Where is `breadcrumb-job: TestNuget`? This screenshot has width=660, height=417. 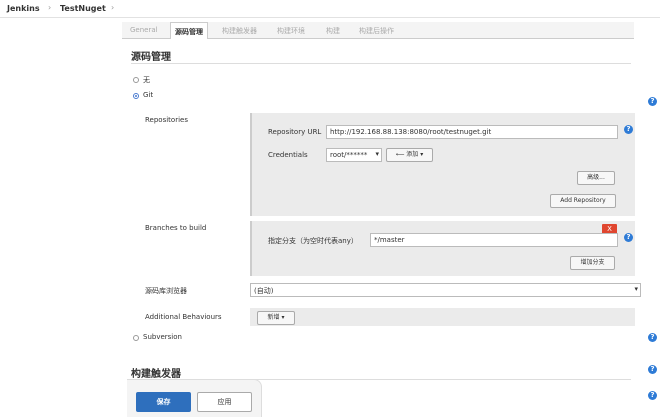
breadcrumb-job: TestNuget is located at coordinates (83, 8).